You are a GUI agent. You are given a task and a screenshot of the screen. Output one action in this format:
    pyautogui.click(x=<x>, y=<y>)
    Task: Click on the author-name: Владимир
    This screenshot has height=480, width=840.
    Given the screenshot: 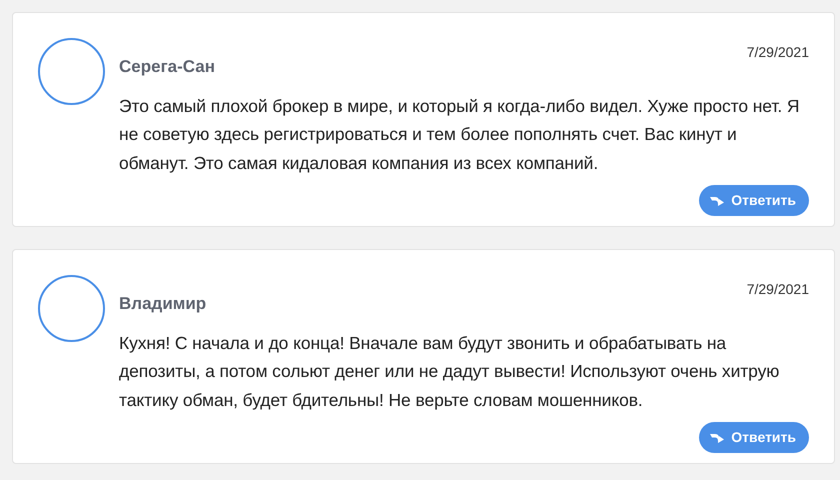 What is the action you would take?
    pyautogui.click(x=162, y=304)
    